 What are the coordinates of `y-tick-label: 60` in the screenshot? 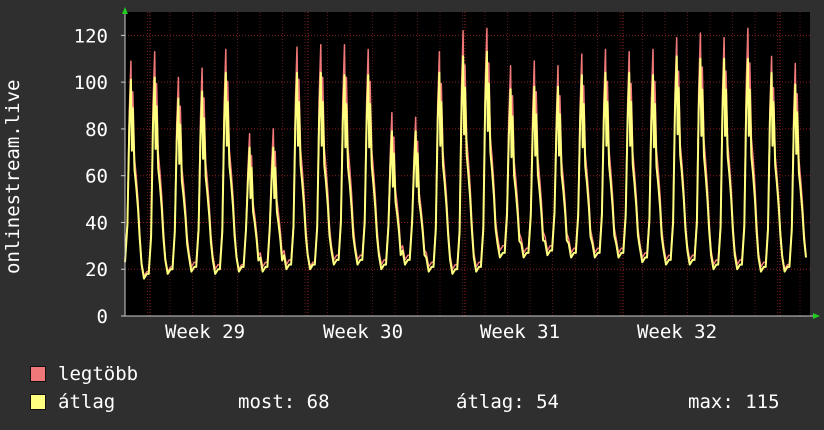 It's located at (96, 177).